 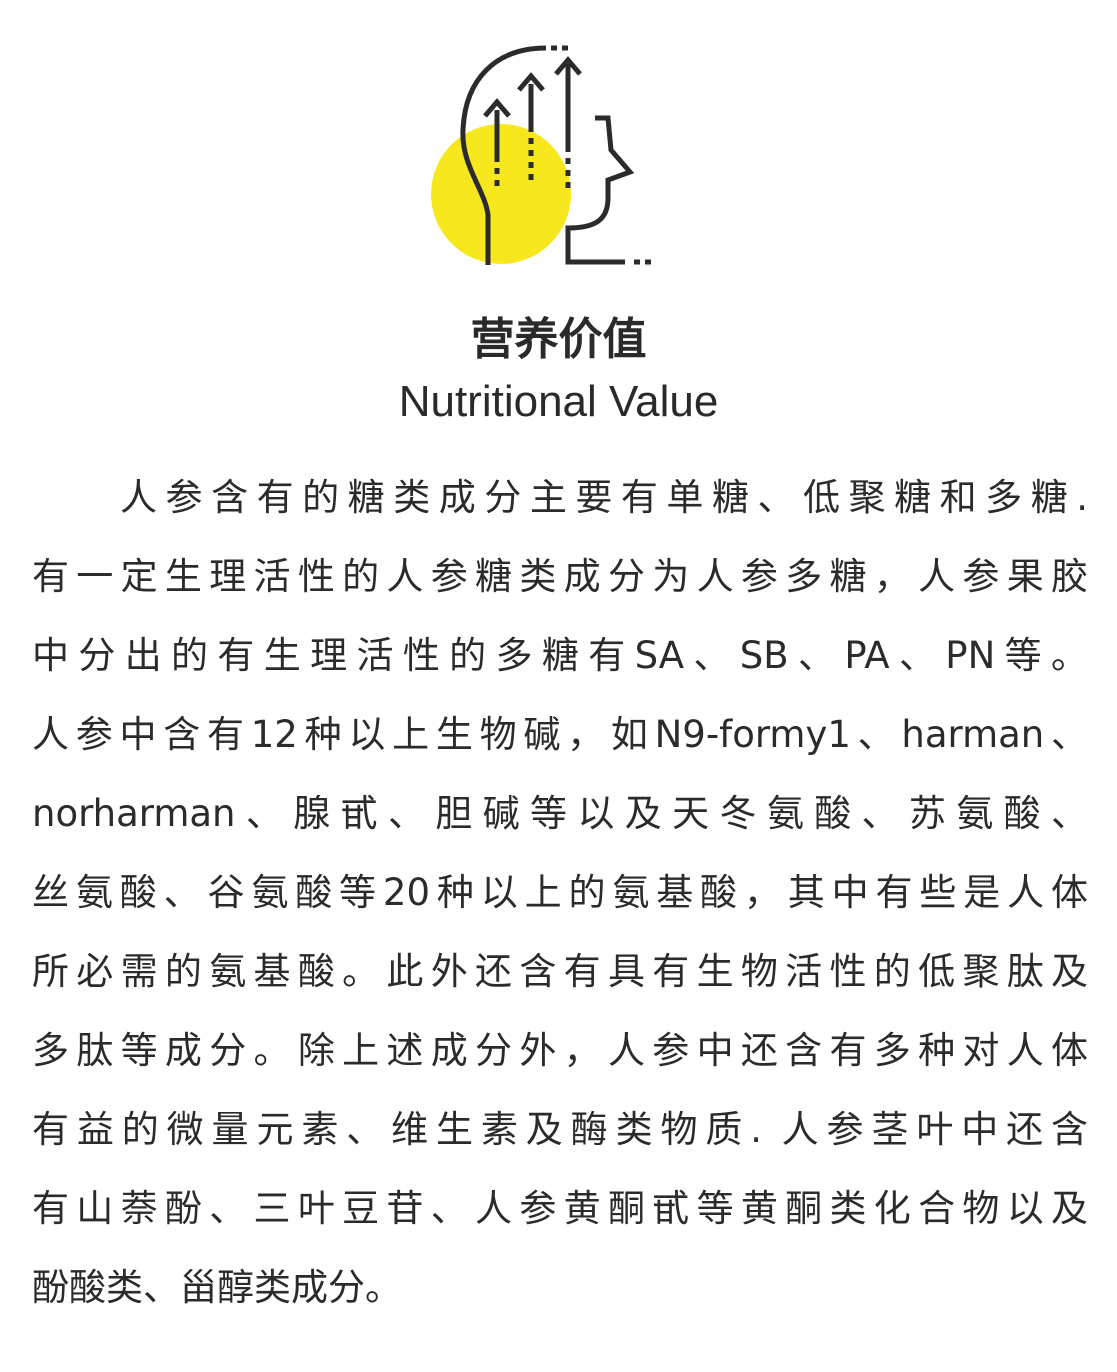 I want to click on body-line: 人参中含有12种以上生物碱，如N9-formy1、harman、, so click(x=560, y=734).